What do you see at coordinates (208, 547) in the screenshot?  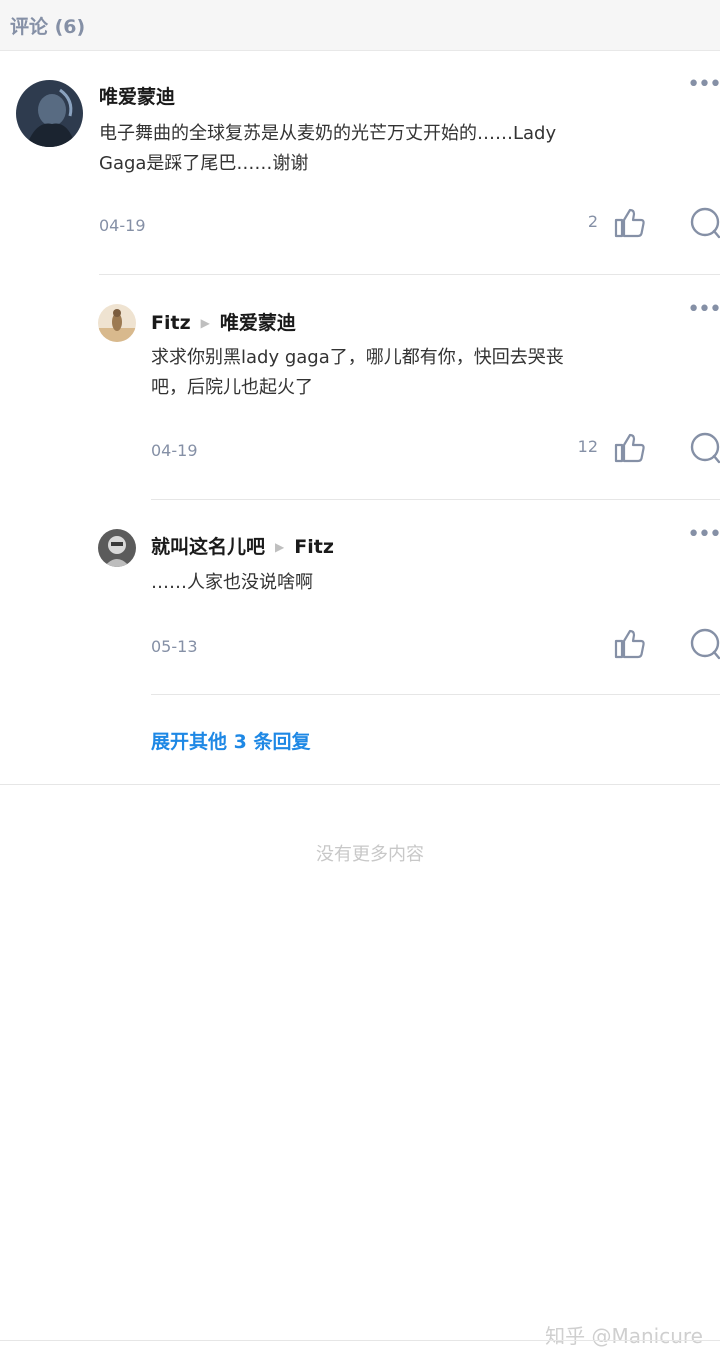 I see `author-name: 就叫这名儿吧` at bounding box center [208, 547].